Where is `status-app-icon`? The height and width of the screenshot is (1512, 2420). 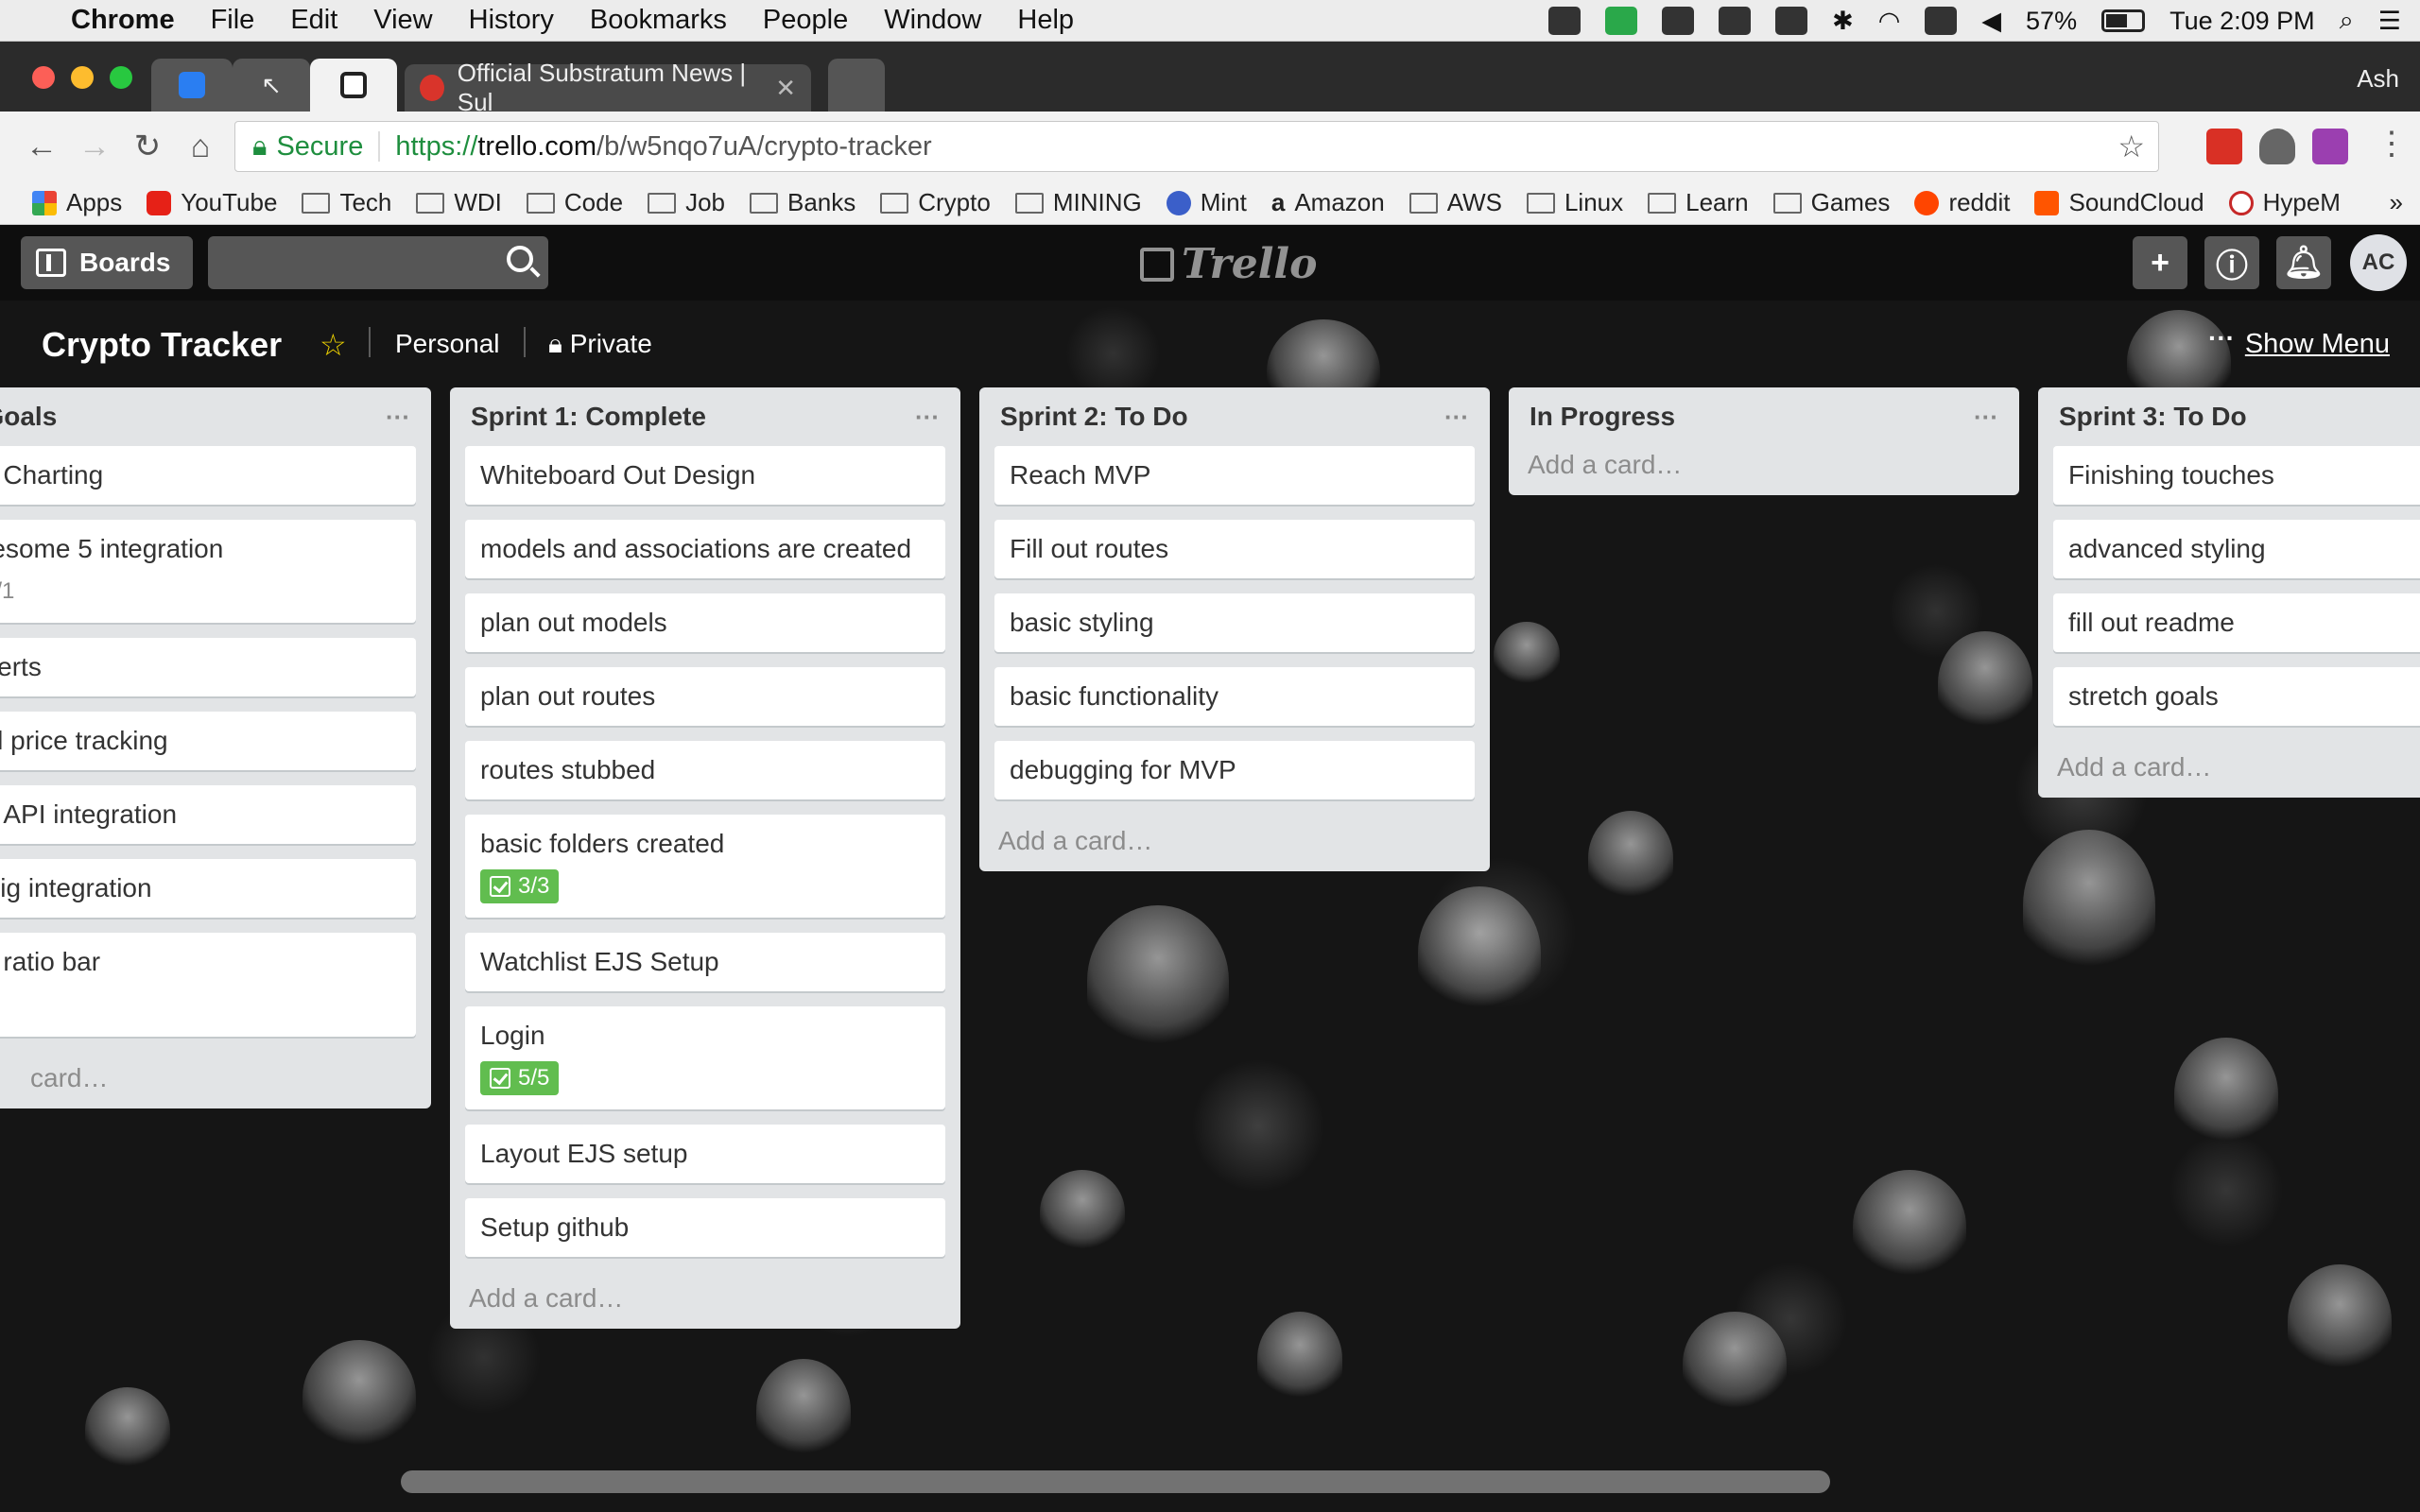
status-app-icon is located at coordinates (1565, 21).